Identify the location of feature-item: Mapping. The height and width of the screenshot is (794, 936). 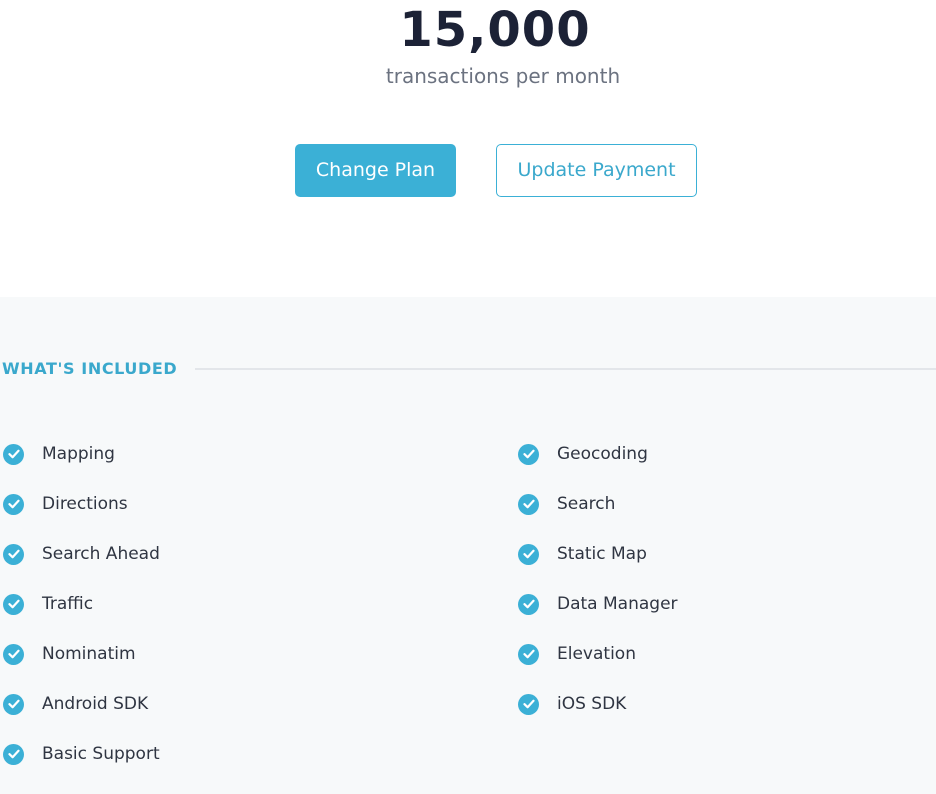
(59, 454).